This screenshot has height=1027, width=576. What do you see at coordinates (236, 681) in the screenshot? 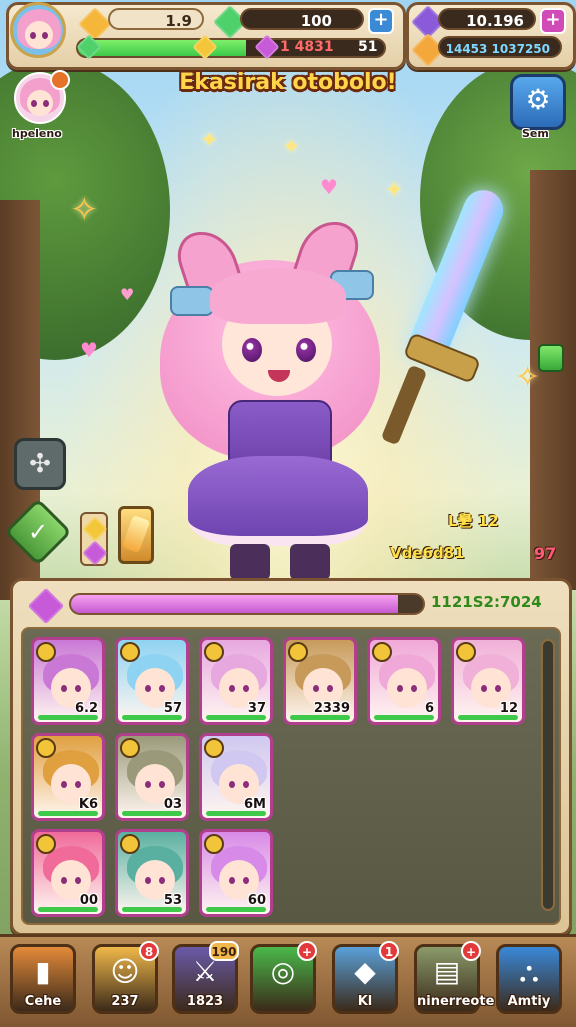
I see `character-card: 37` at bounding box center [236, 681].